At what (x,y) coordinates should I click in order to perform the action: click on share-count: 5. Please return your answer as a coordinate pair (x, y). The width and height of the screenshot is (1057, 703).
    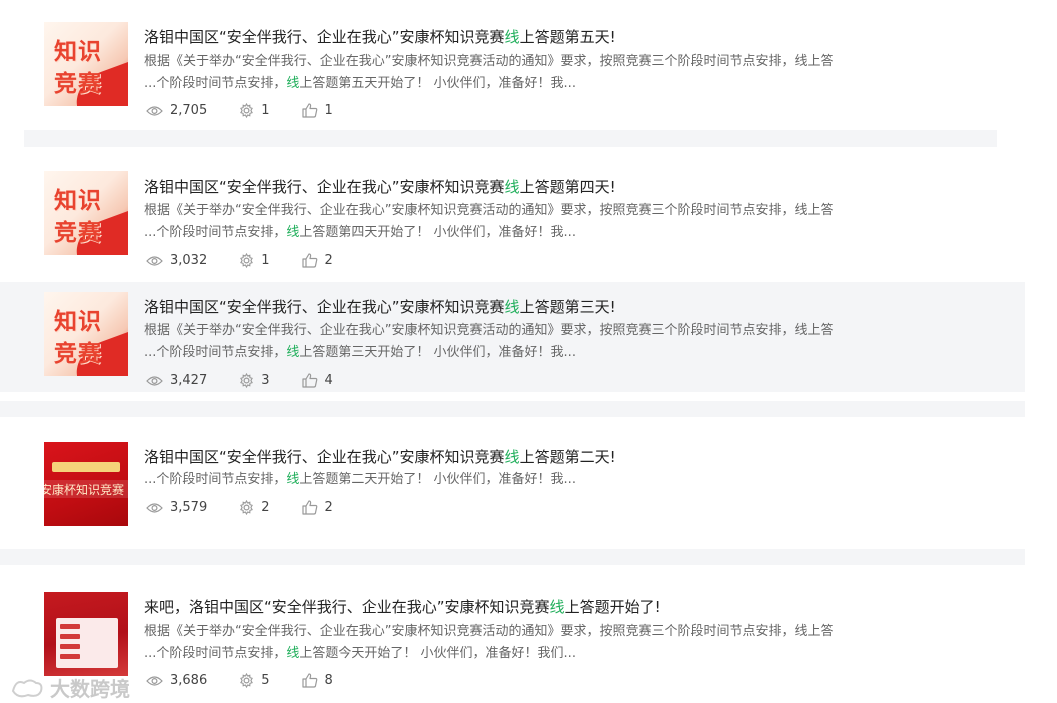
    Looking at the image, I should click on (254, 680).